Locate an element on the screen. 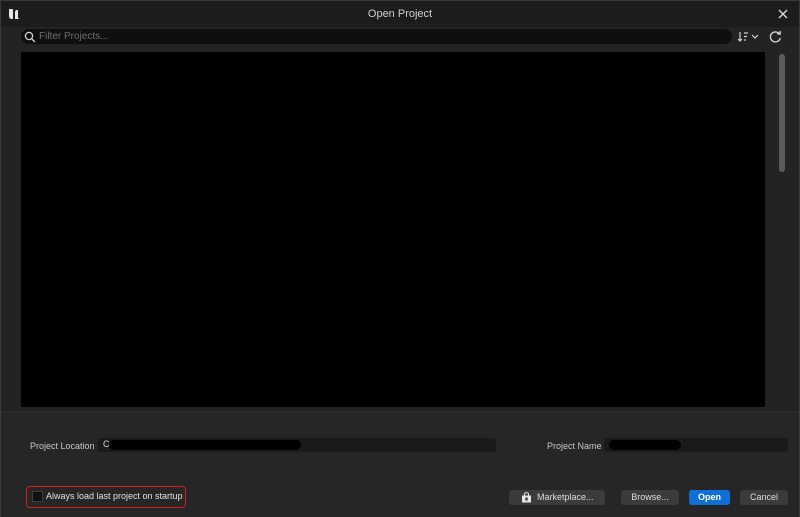 This screenshot has width=800, height=517. search-bar is located at coordinates (376, 36).